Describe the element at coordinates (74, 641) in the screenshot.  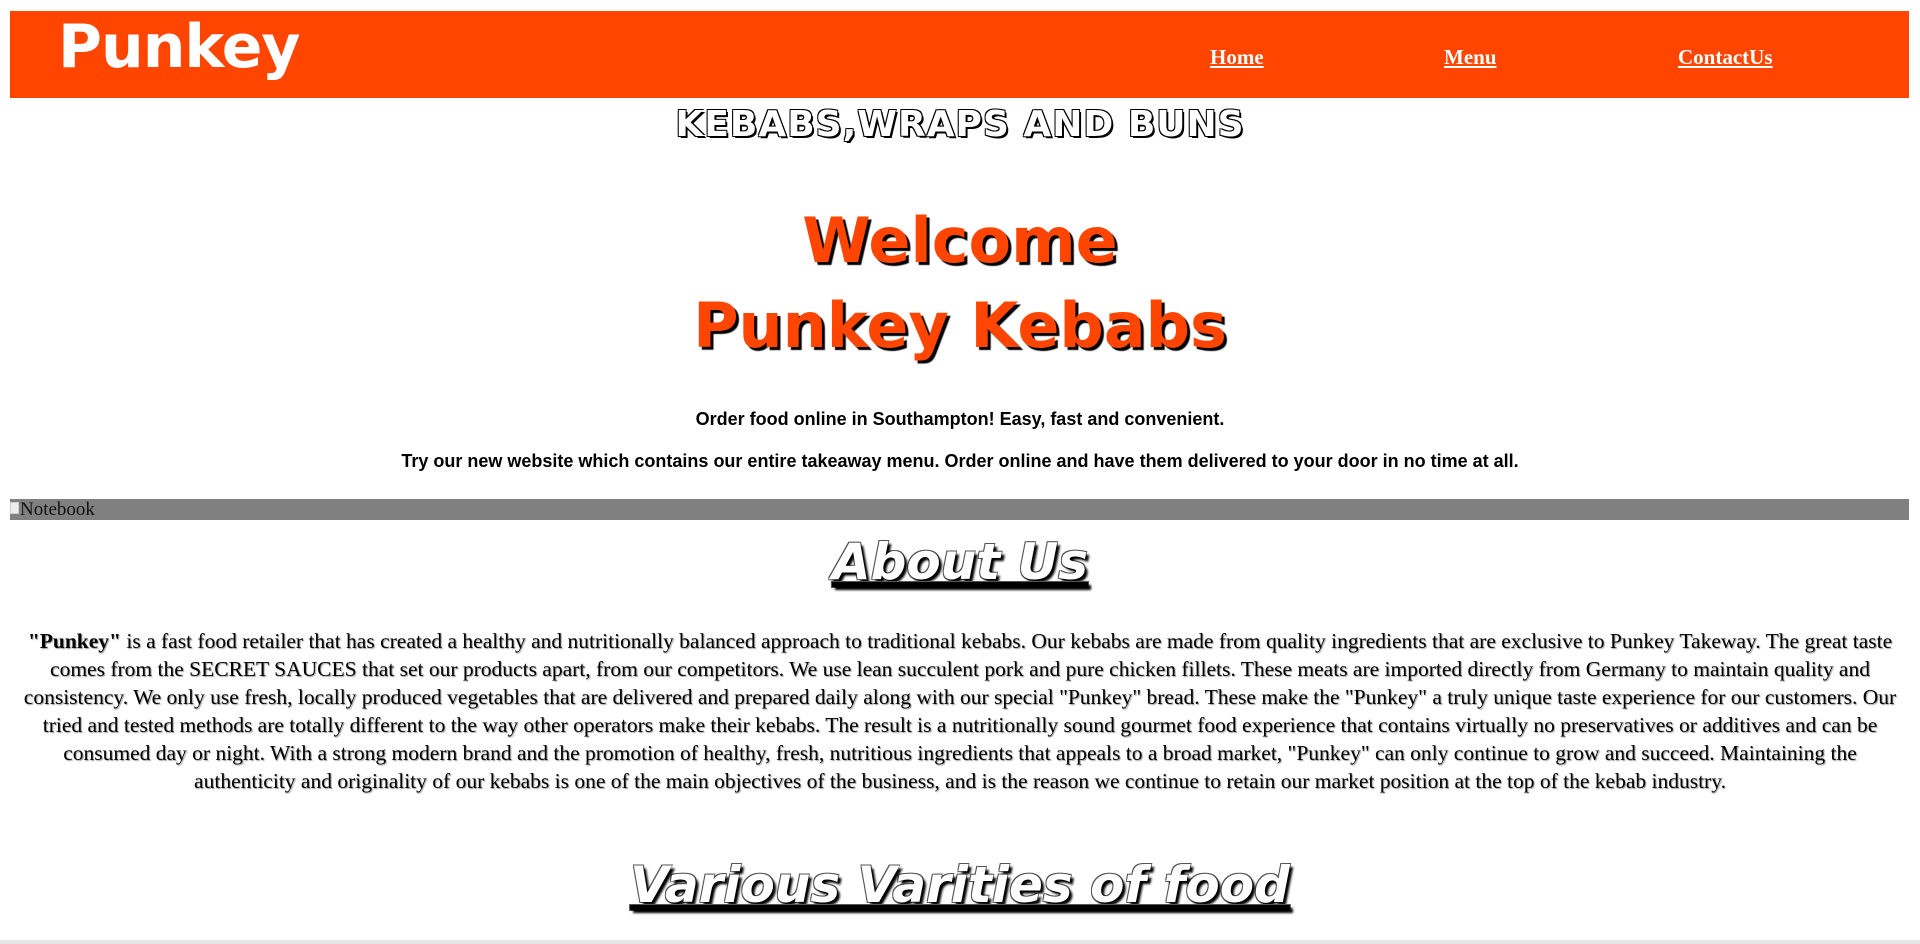
I see `about-brand-name: "Punkey"` at that location.